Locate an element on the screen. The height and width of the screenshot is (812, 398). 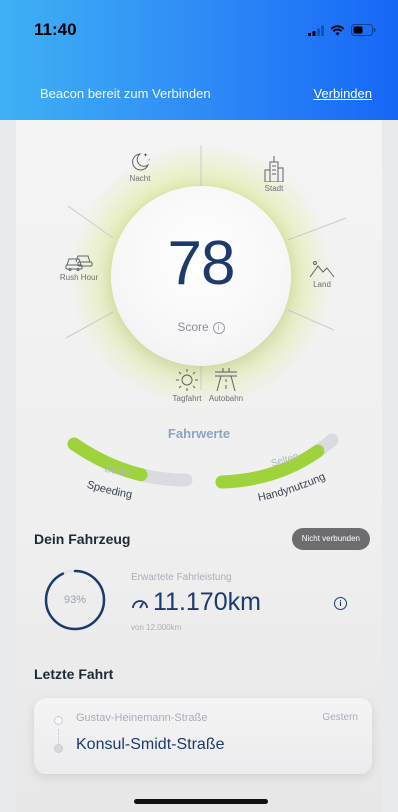
category-highway-label: Autobahn is located at coordinates (226, 398).